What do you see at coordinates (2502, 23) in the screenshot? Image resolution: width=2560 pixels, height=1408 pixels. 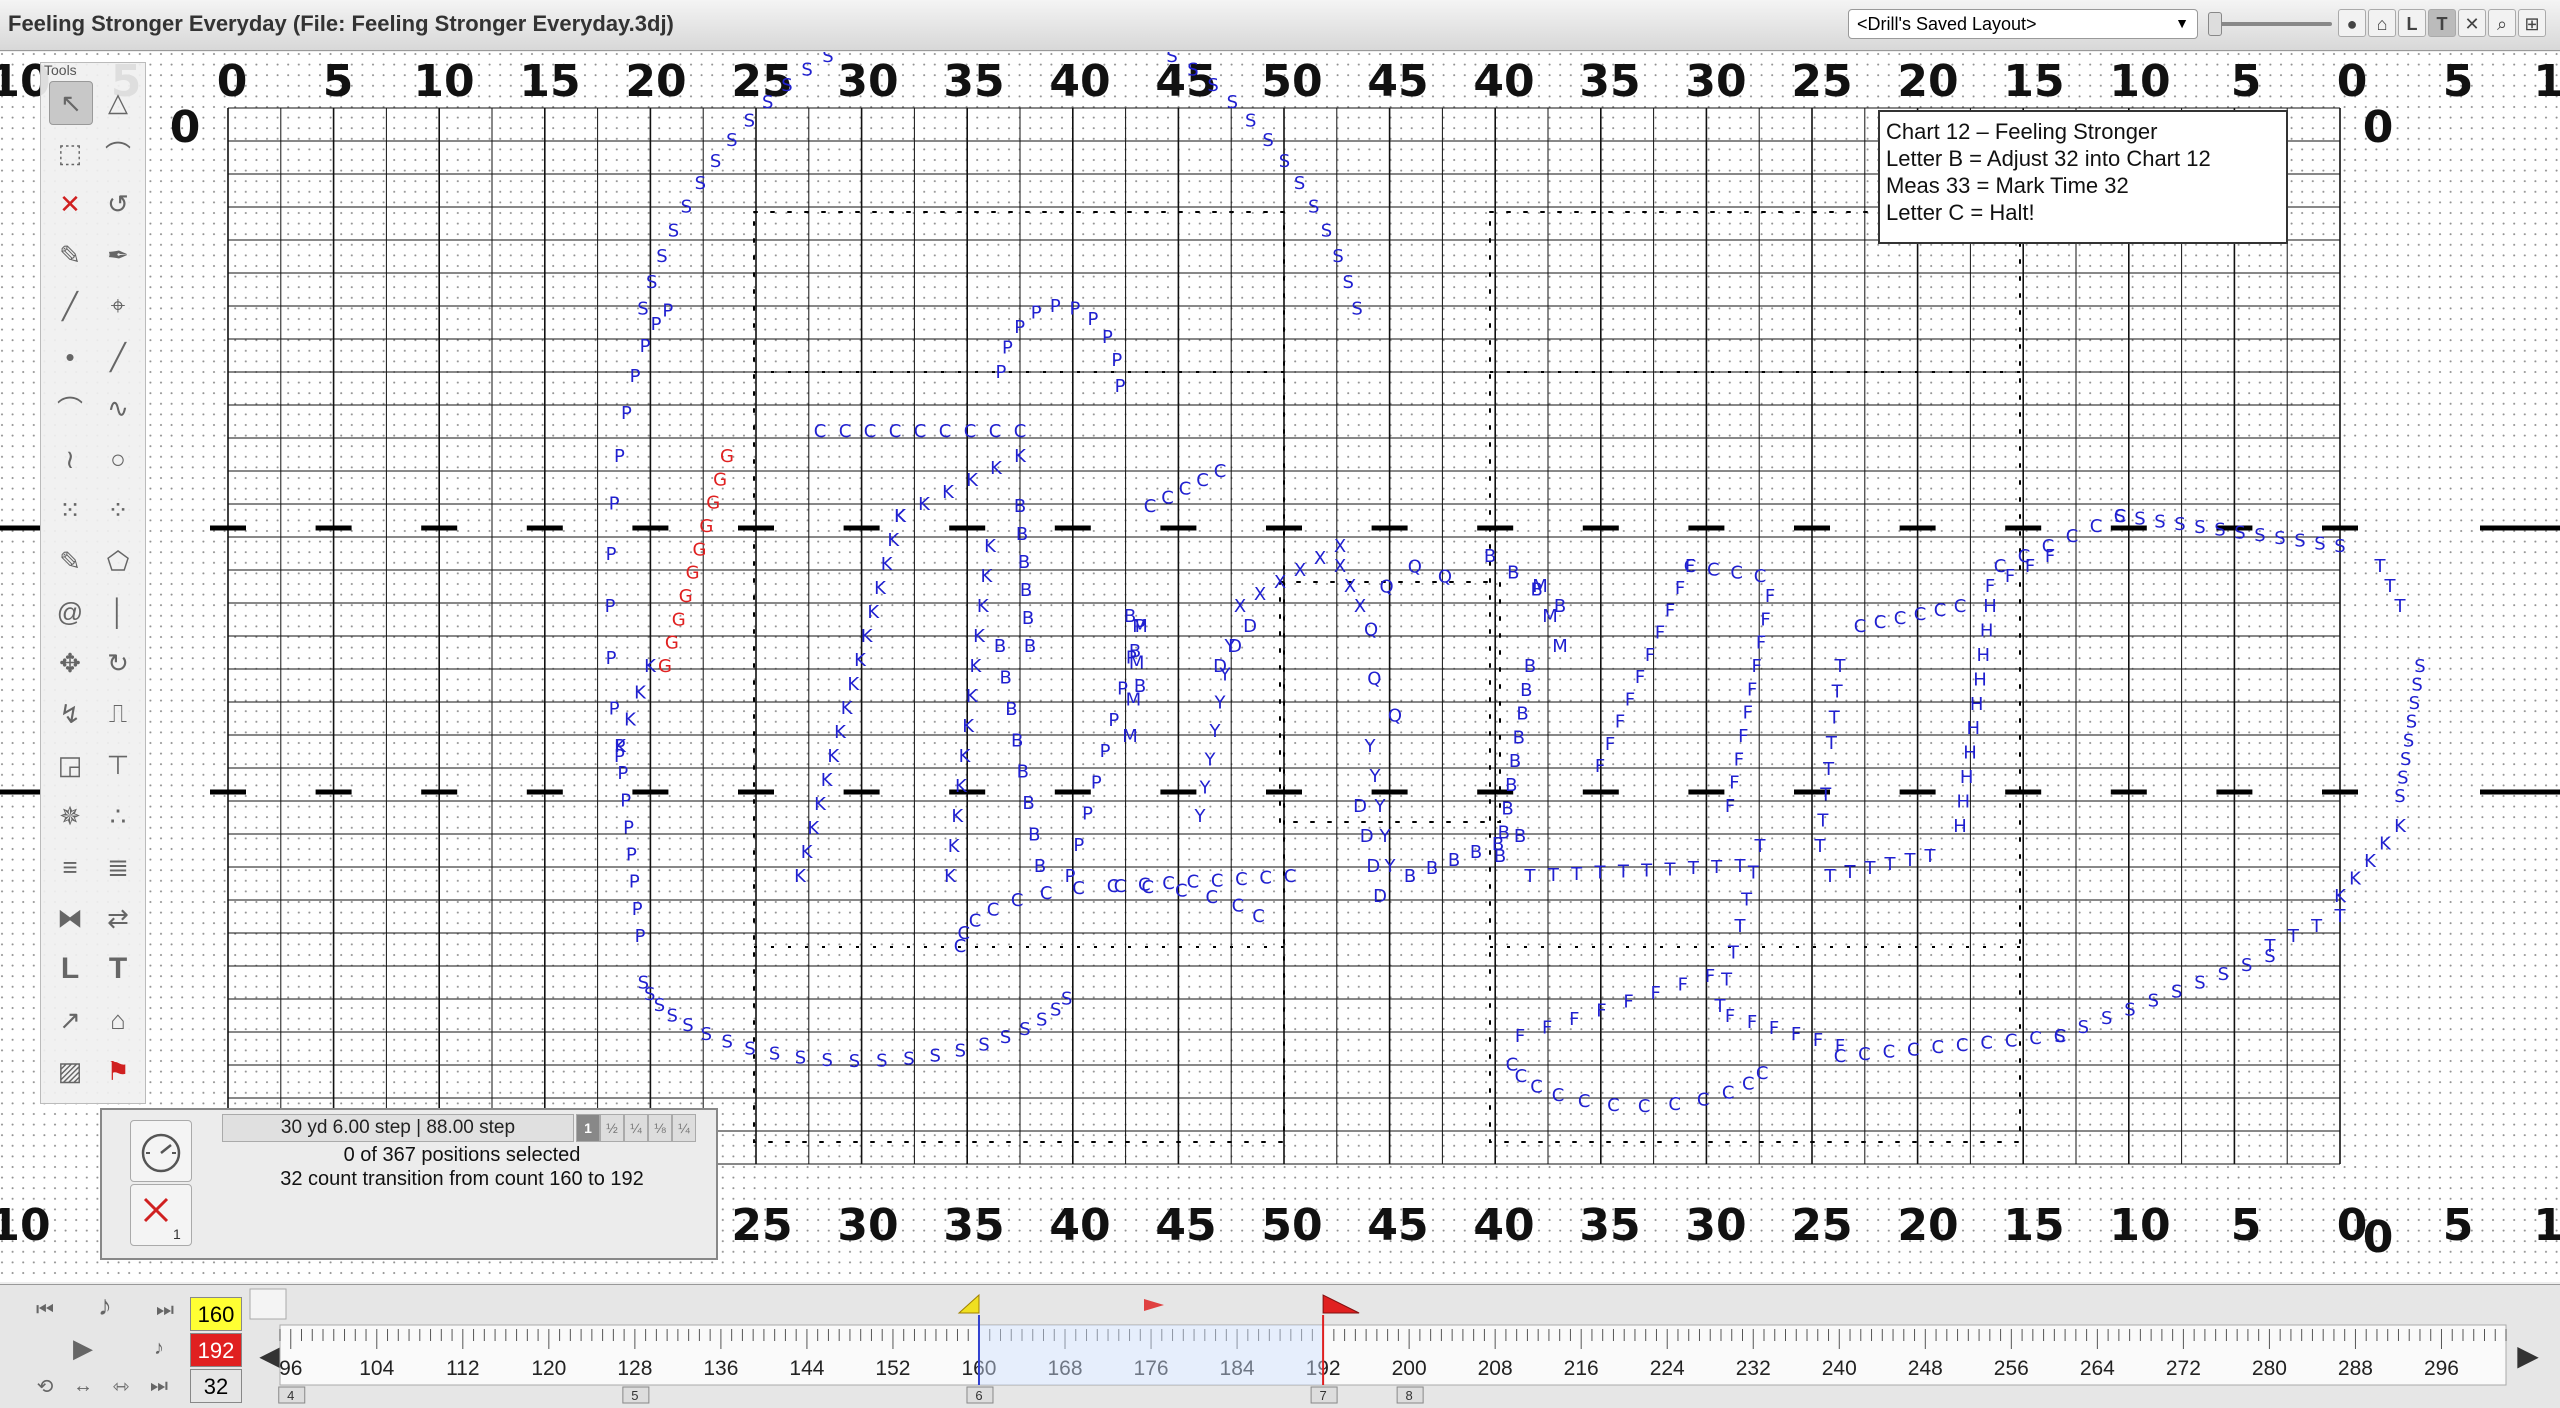 I see `search-button: ⌕` at bounding box center [2502, 23].